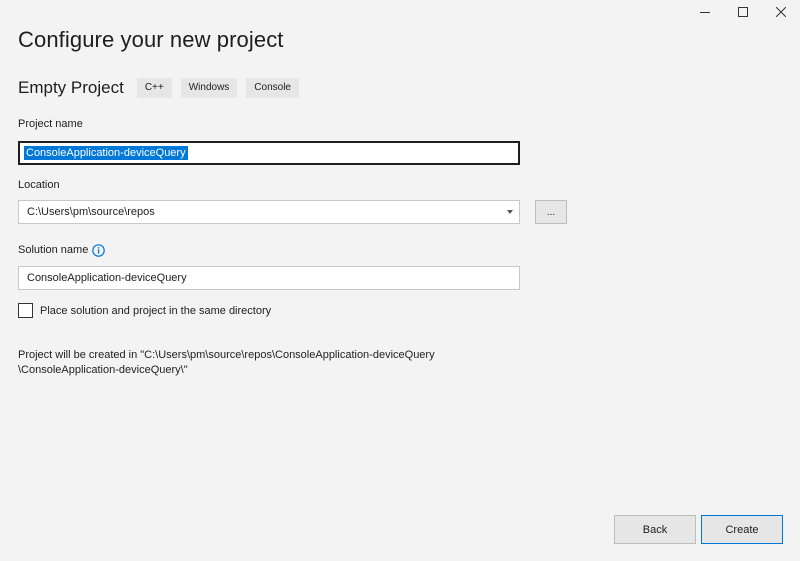  What do you see at coordinates (510, 212) in the screenshot?
I see `chevron-down-icon` at bounding box center [510, 212].